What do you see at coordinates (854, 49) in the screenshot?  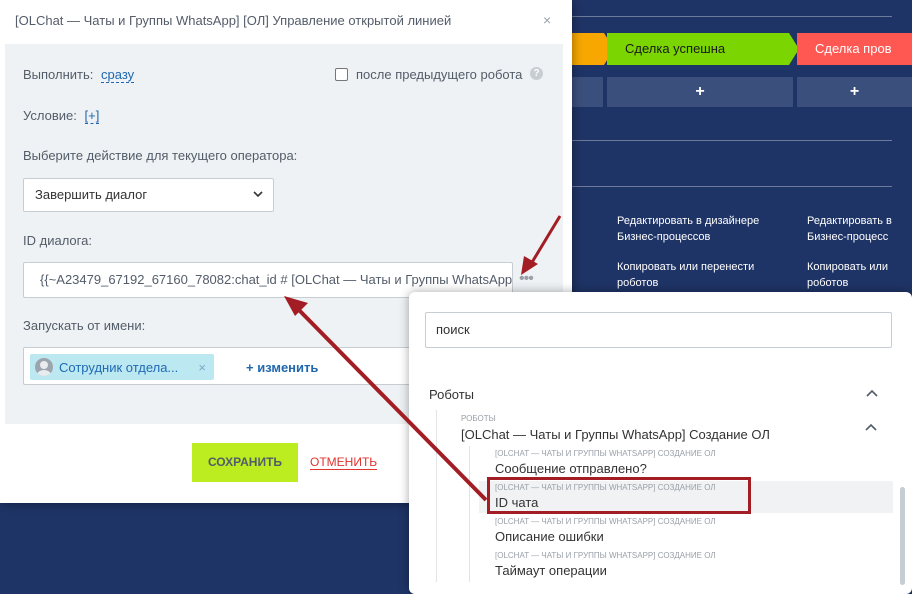 I see `stage-deal-failed: Сделка пров` at bounding box center [854, 49].